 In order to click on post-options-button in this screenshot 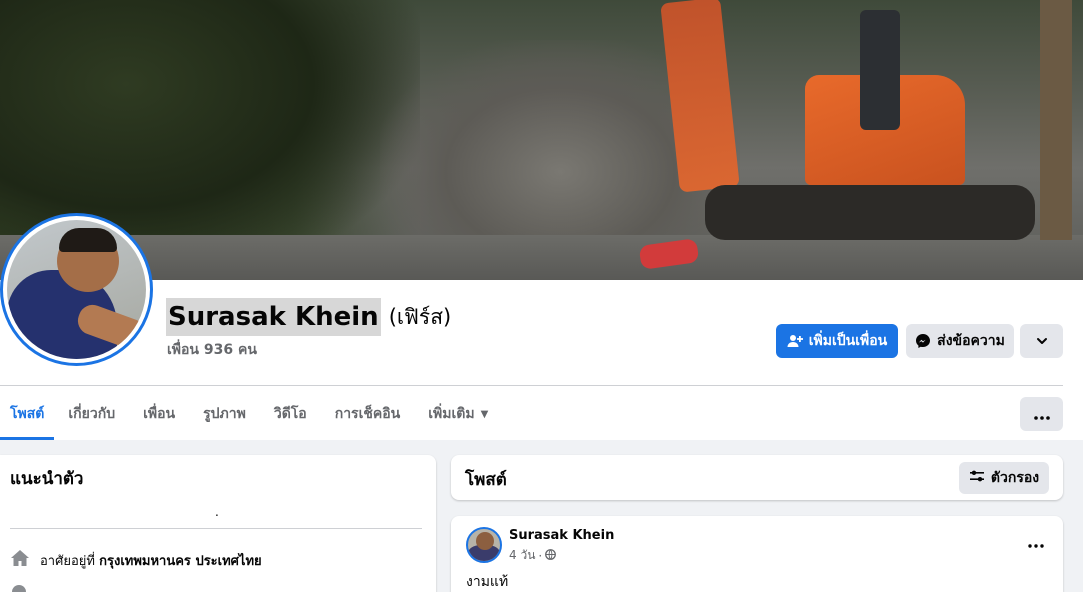, I will do `click(1036, 542)`.